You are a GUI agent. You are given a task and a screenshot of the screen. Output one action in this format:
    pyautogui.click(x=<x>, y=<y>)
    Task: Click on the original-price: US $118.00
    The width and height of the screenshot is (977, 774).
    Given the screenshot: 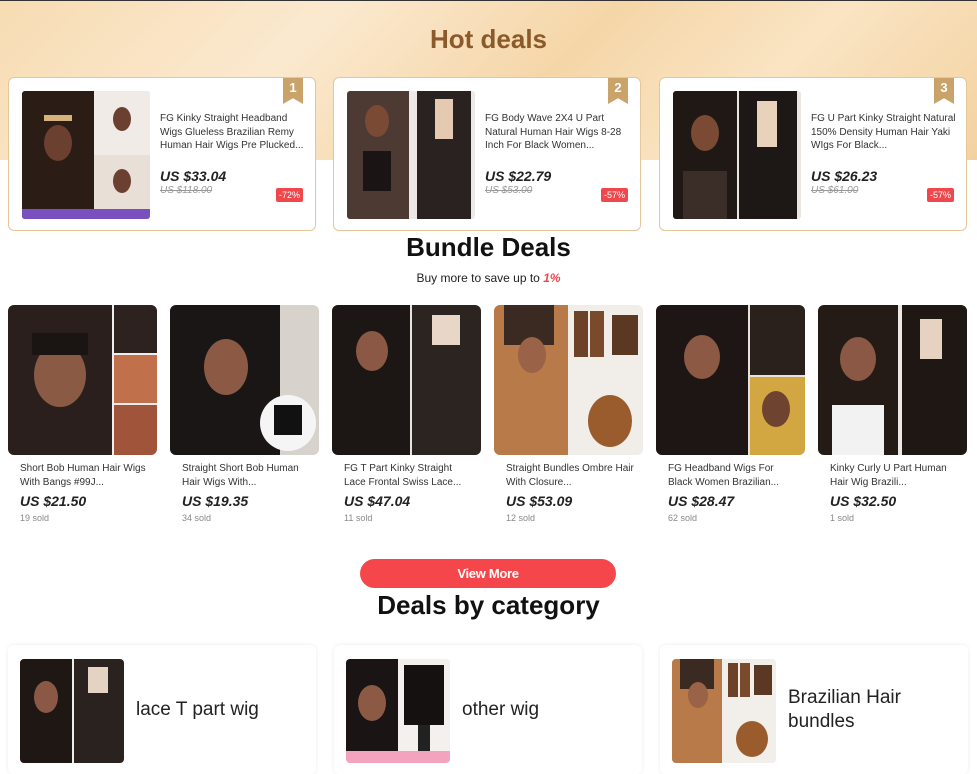 What is the action you would take?
    pyautogui.click(x=186, y=190)
    